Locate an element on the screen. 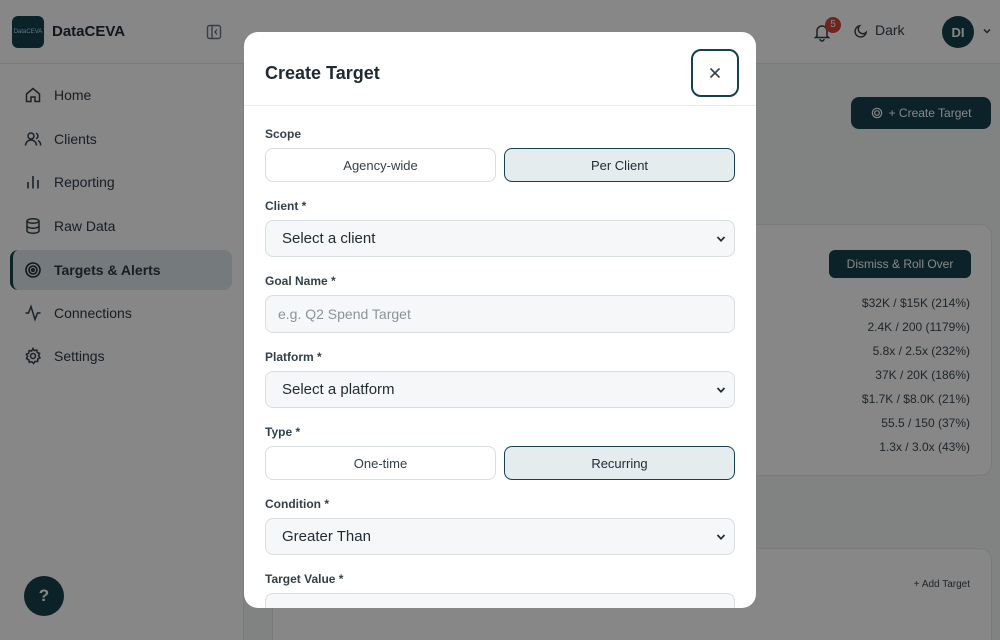  target-value-input is located at coordinates (500, 600).